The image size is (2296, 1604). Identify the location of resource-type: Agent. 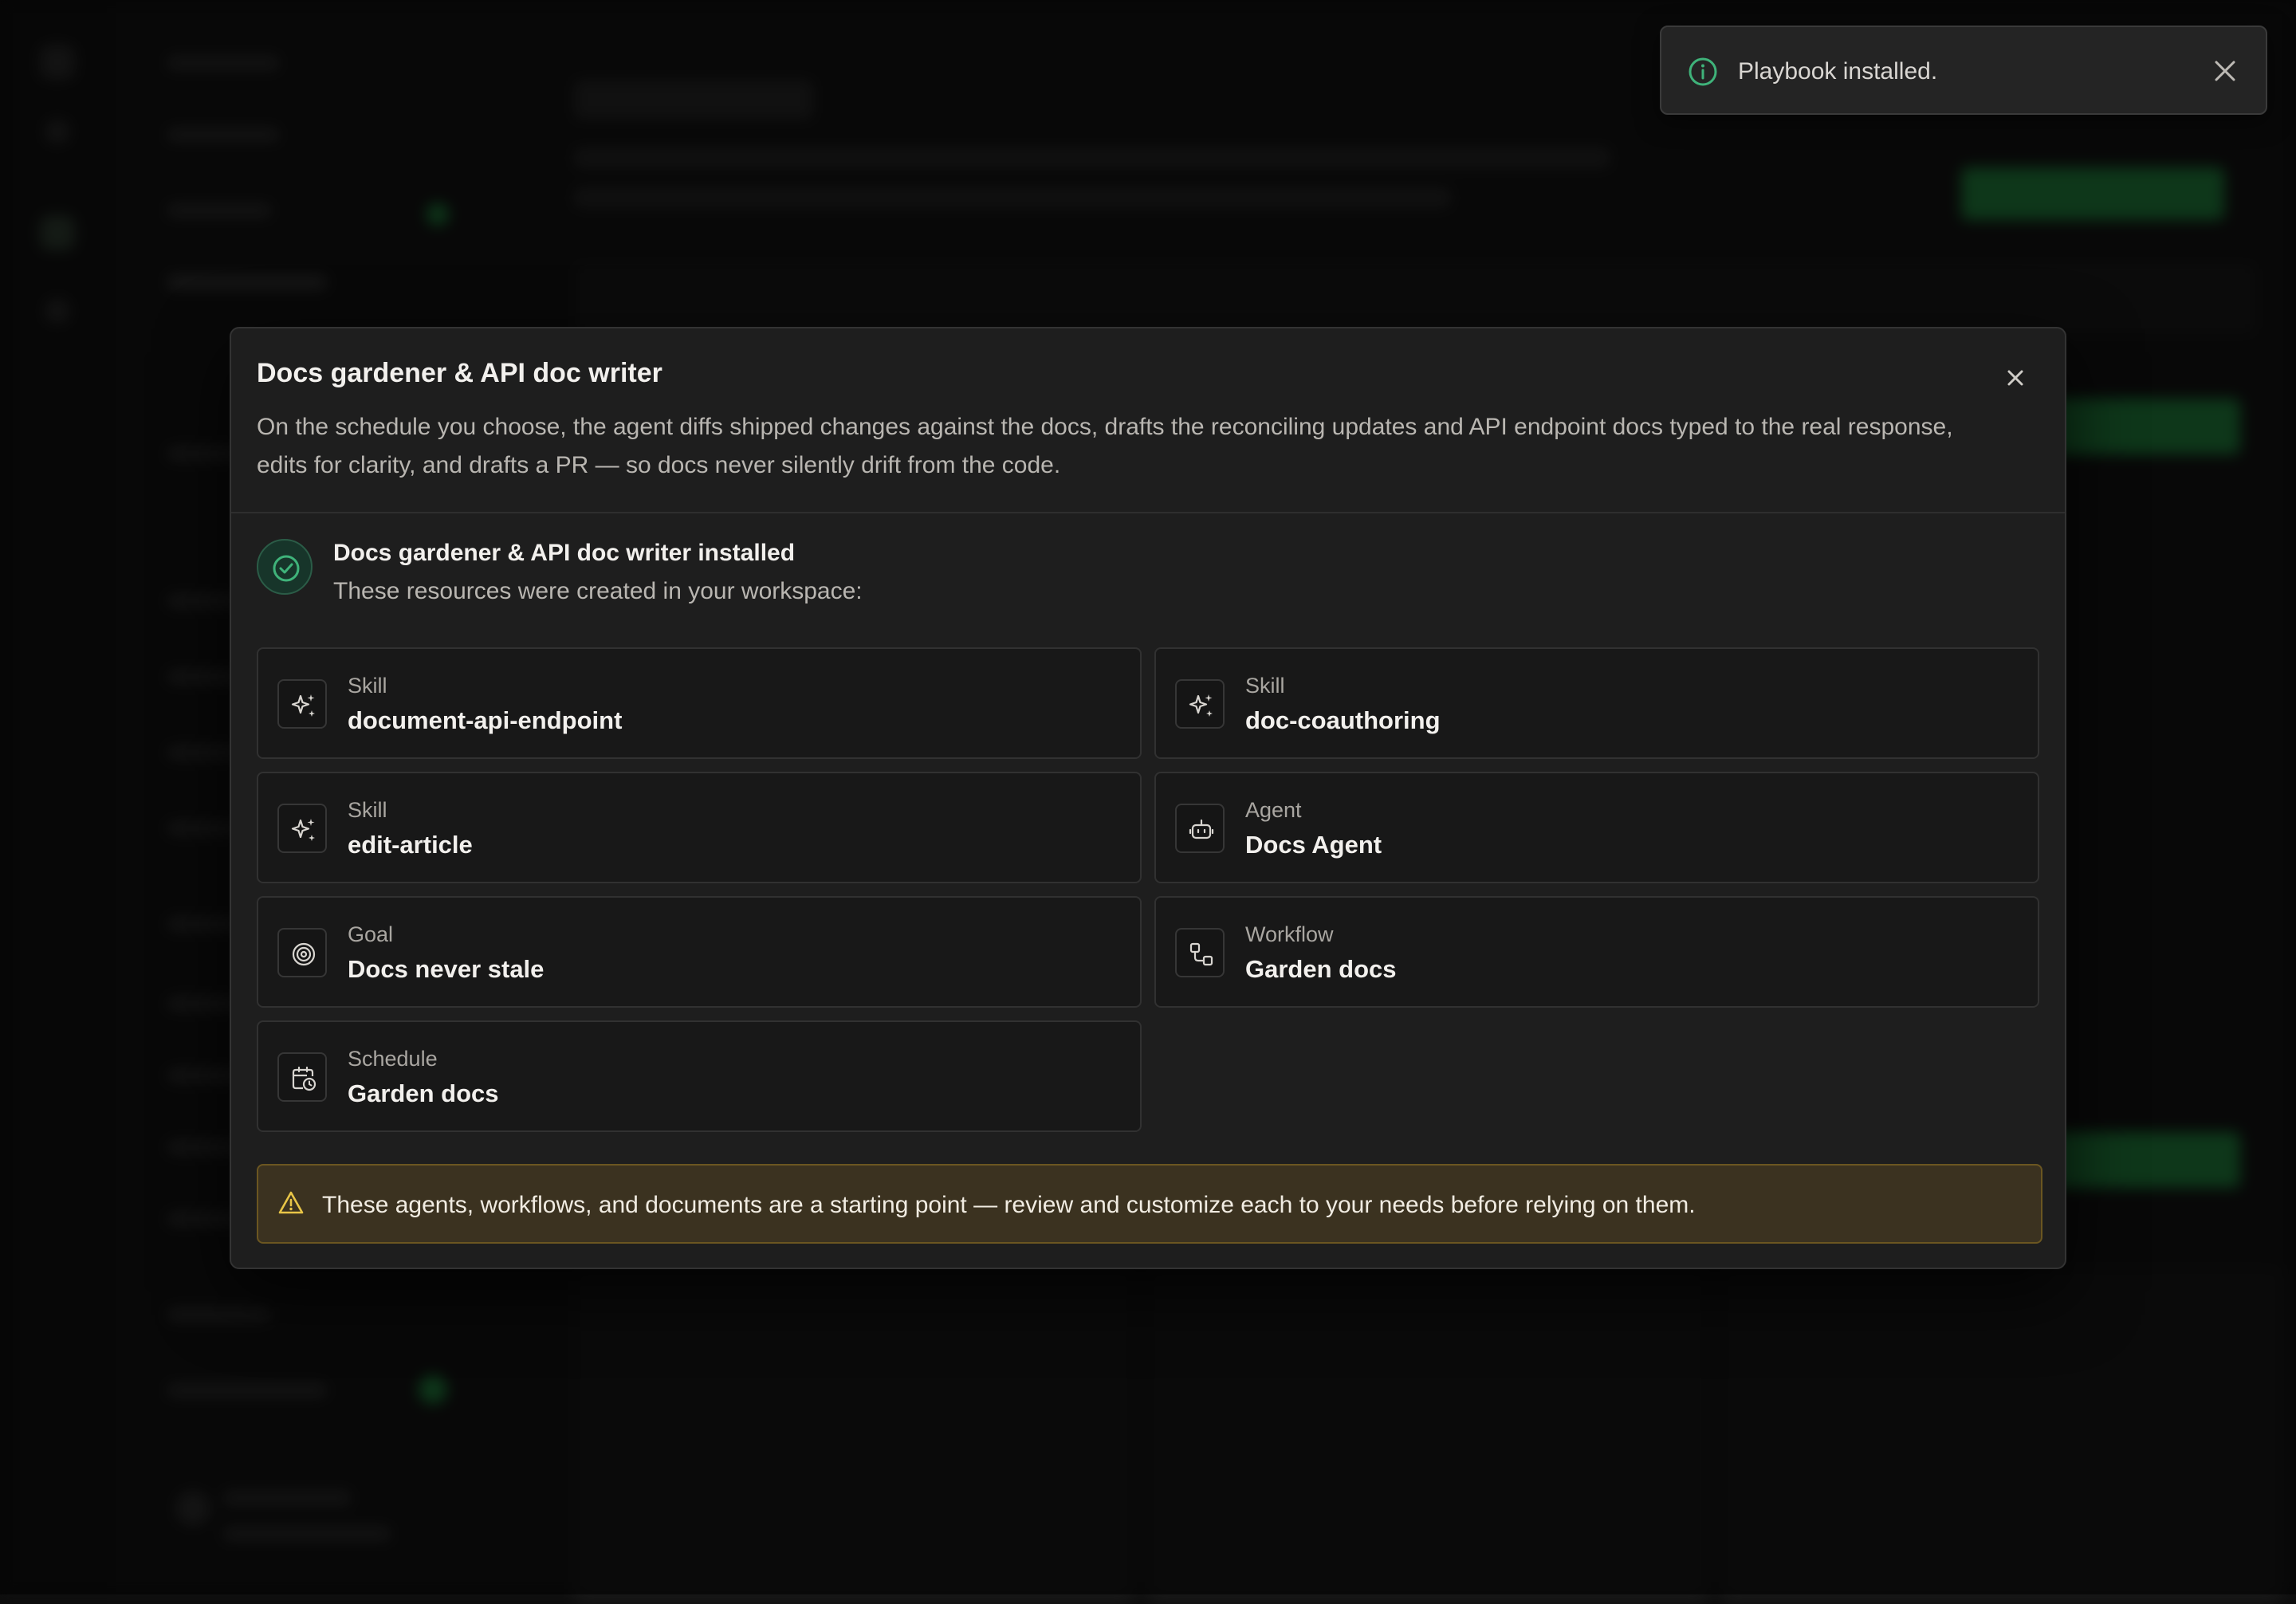
(1273, 810).